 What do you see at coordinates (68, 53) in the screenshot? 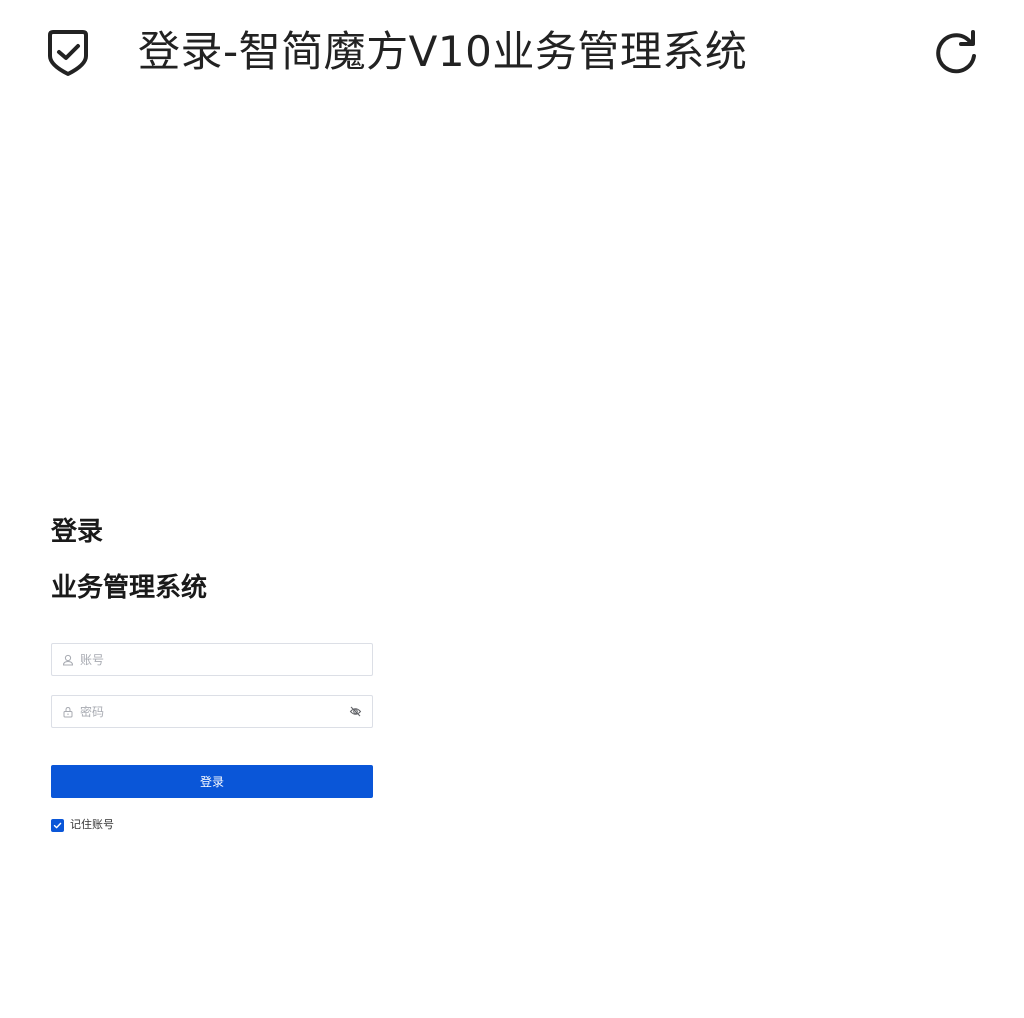
I see `shield-check-icon` at bounding box center [68, 53].